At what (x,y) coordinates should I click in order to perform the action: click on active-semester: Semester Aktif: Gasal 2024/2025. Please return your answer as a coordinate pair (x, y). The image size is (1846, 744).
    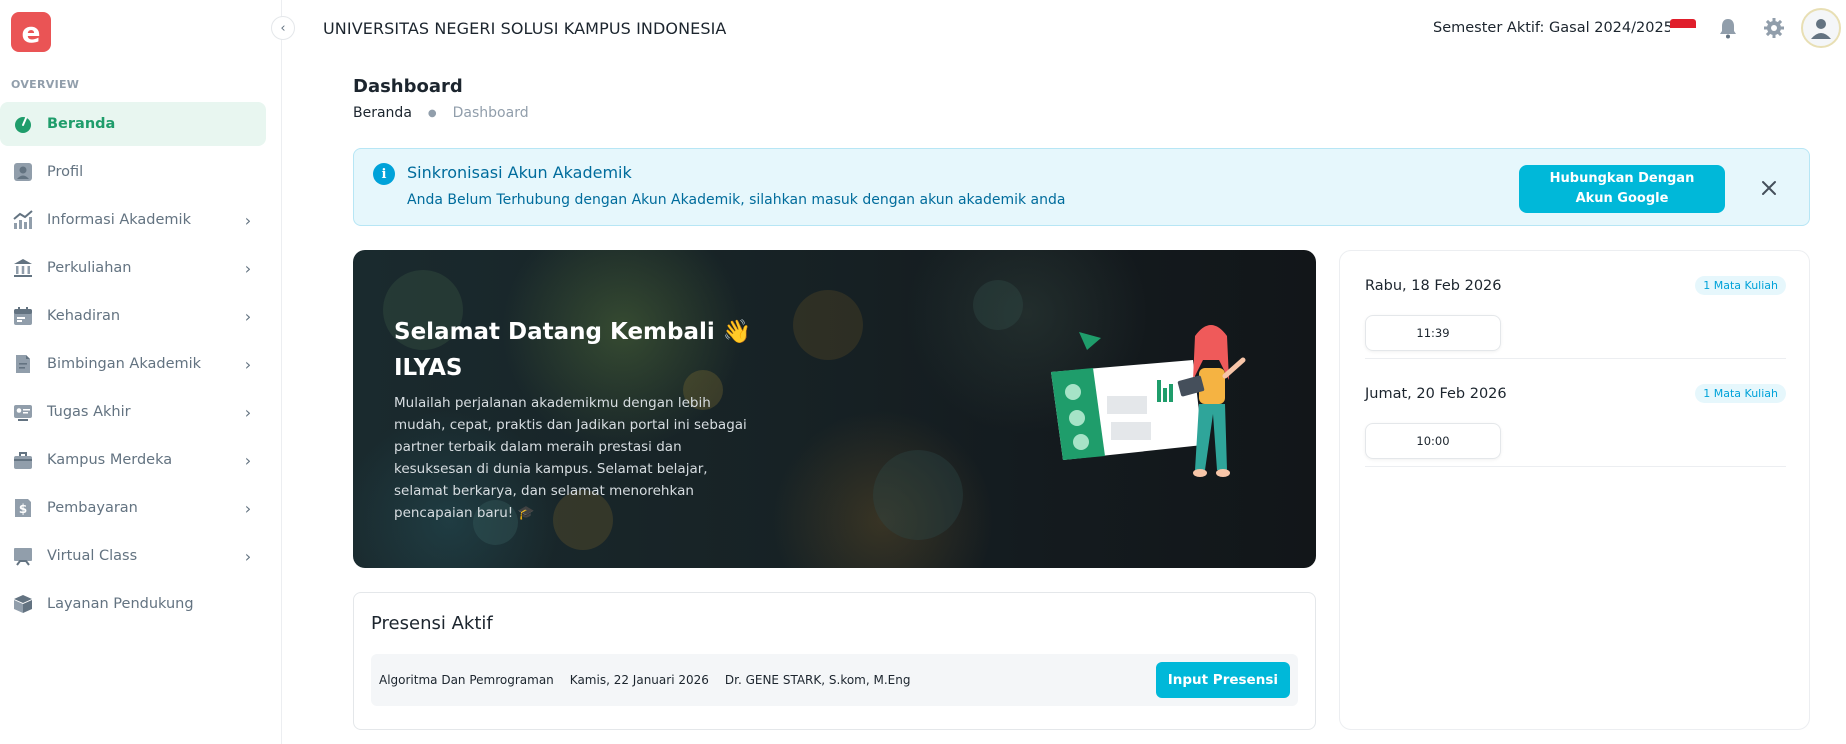
    Looking at the image, I should click on (1553, 28).